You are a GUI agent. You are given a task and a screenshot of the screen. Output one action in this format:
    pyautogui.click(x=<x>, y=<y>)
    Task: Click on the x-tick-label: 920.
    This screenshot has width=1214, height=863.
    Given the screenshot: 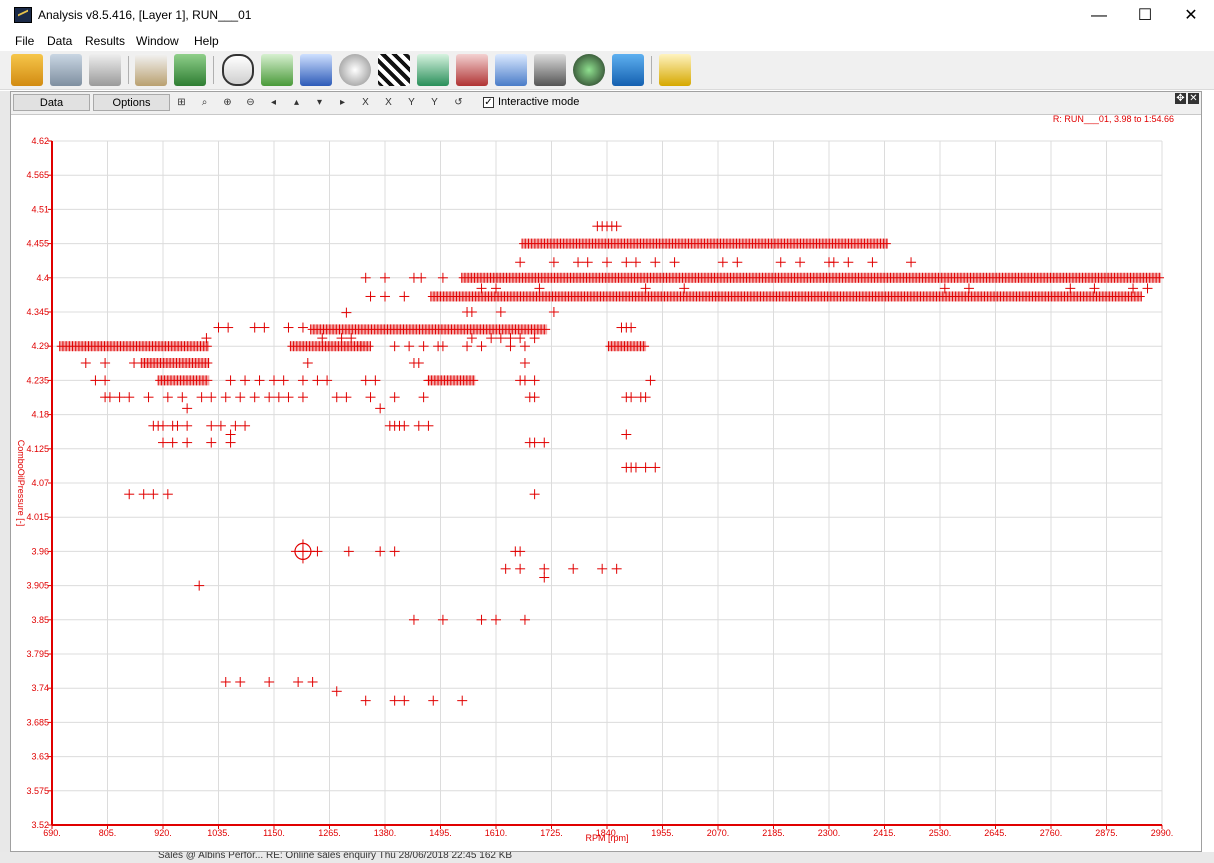 What is the action you would take?
    pyautogui.click(x=163, y=833)
    